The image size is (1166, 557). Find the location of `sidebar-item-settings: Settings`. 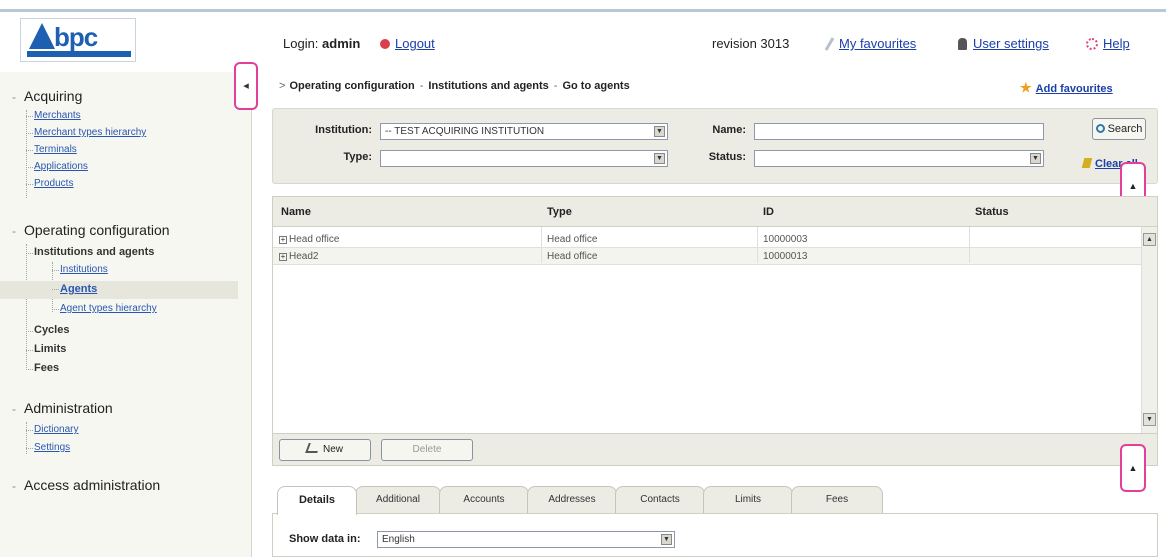

sidebar-item-settings: Settings is located at coordinates (47, 447).